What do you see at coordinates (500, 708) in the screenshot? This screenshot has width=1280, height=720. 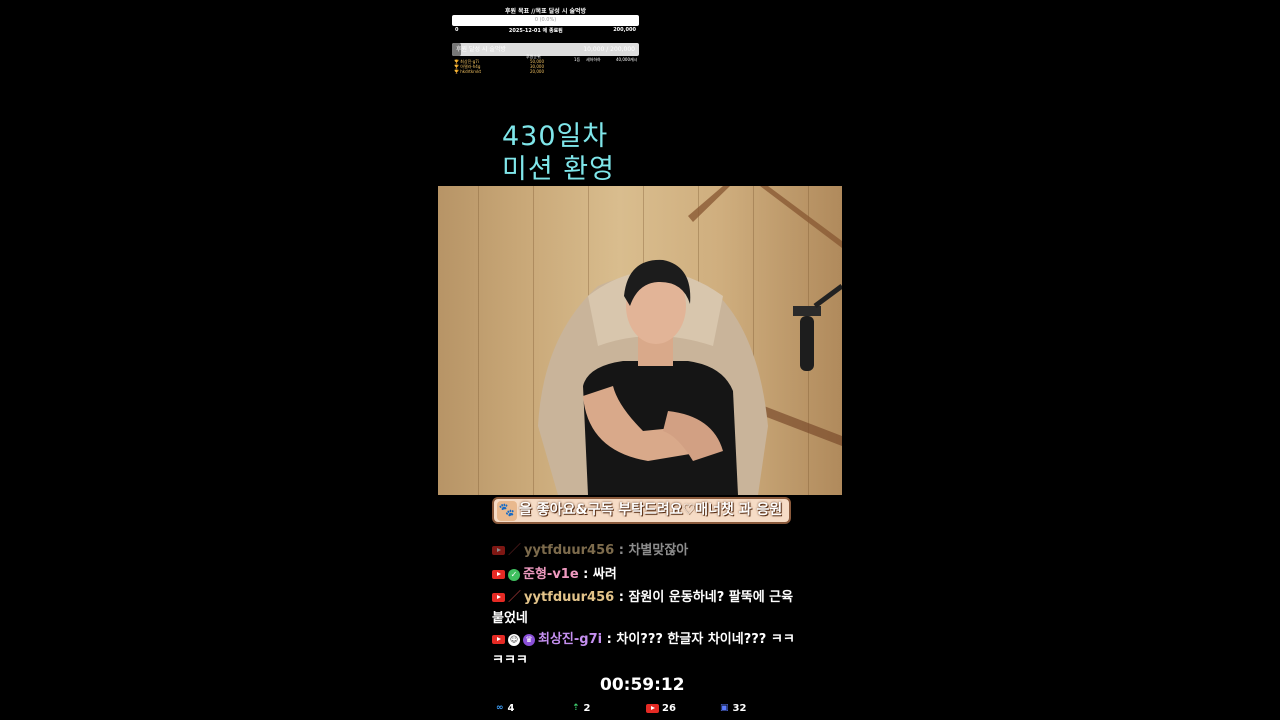 I see `link-icon: ∞` at bounding box center [500, 708].